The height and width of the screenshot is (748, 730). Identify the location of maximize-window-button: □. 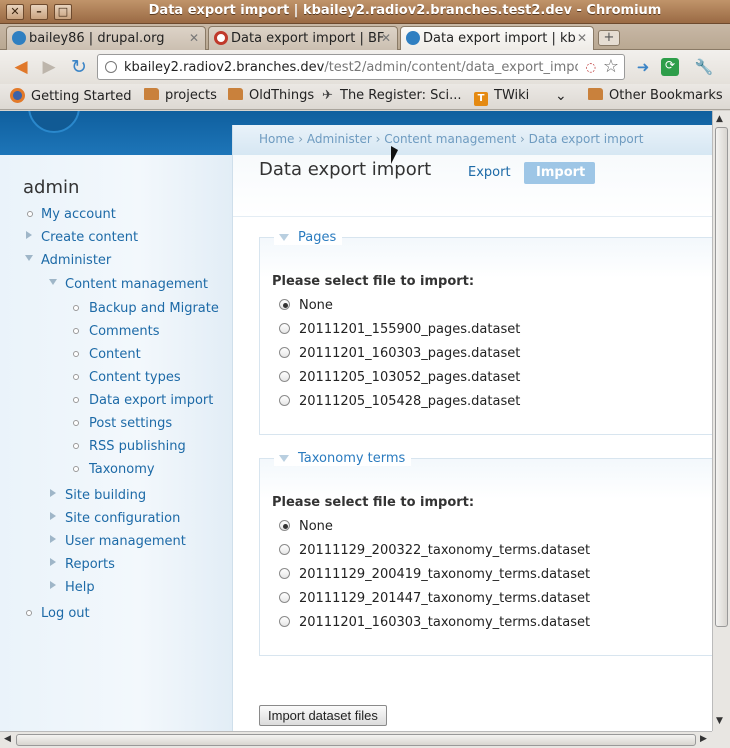
(63, 12).